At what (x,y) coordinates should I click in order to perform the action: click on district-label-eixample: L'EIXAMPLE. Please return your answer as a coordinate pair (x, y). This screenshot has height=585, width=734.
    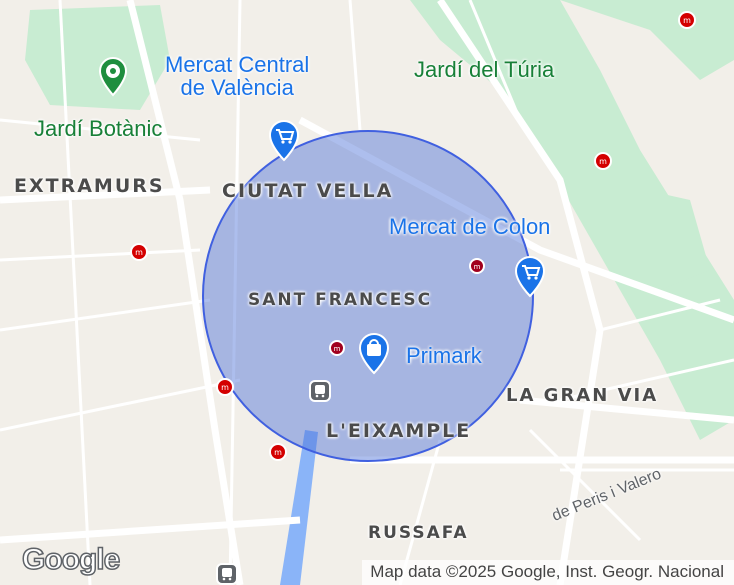
    Looking at the image, I should click on (399, 431).